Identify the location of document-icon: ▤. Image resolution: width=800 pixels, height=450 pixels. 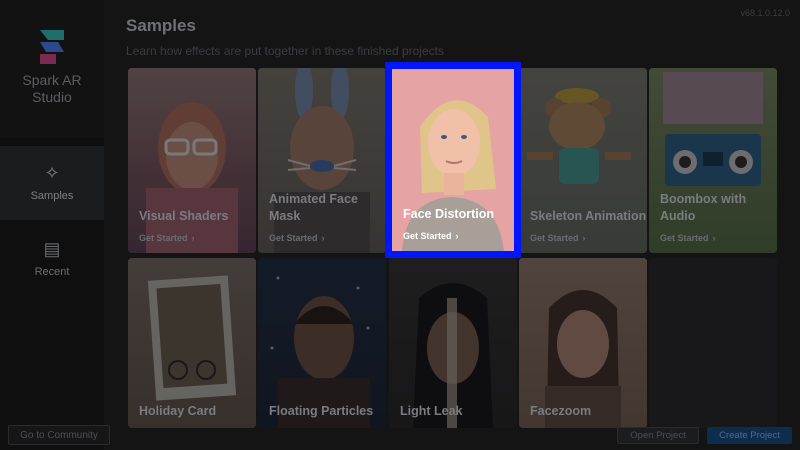
(52, 249).